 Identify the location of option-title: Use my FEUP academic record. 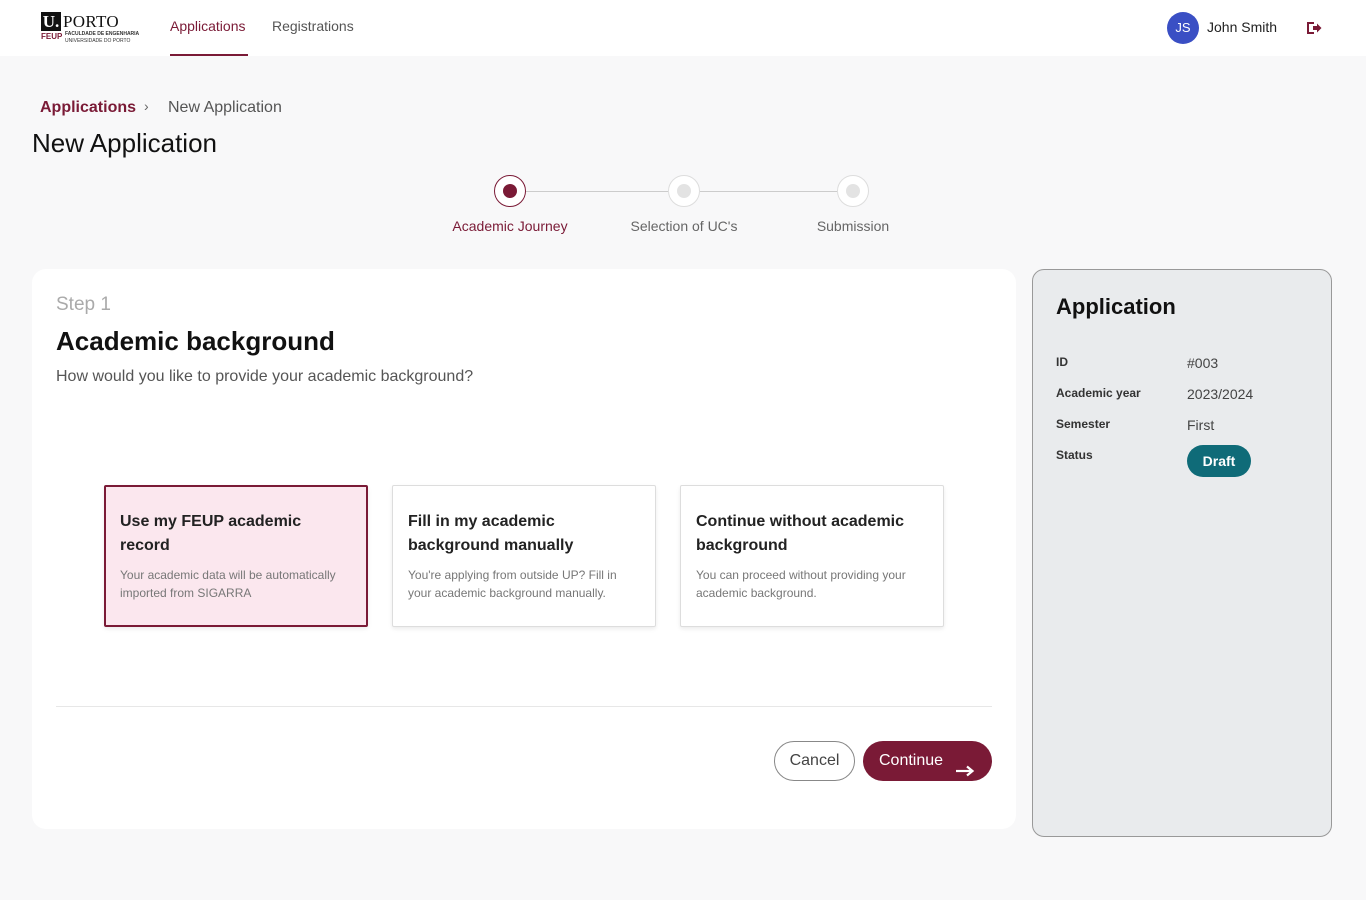
(211, 533).